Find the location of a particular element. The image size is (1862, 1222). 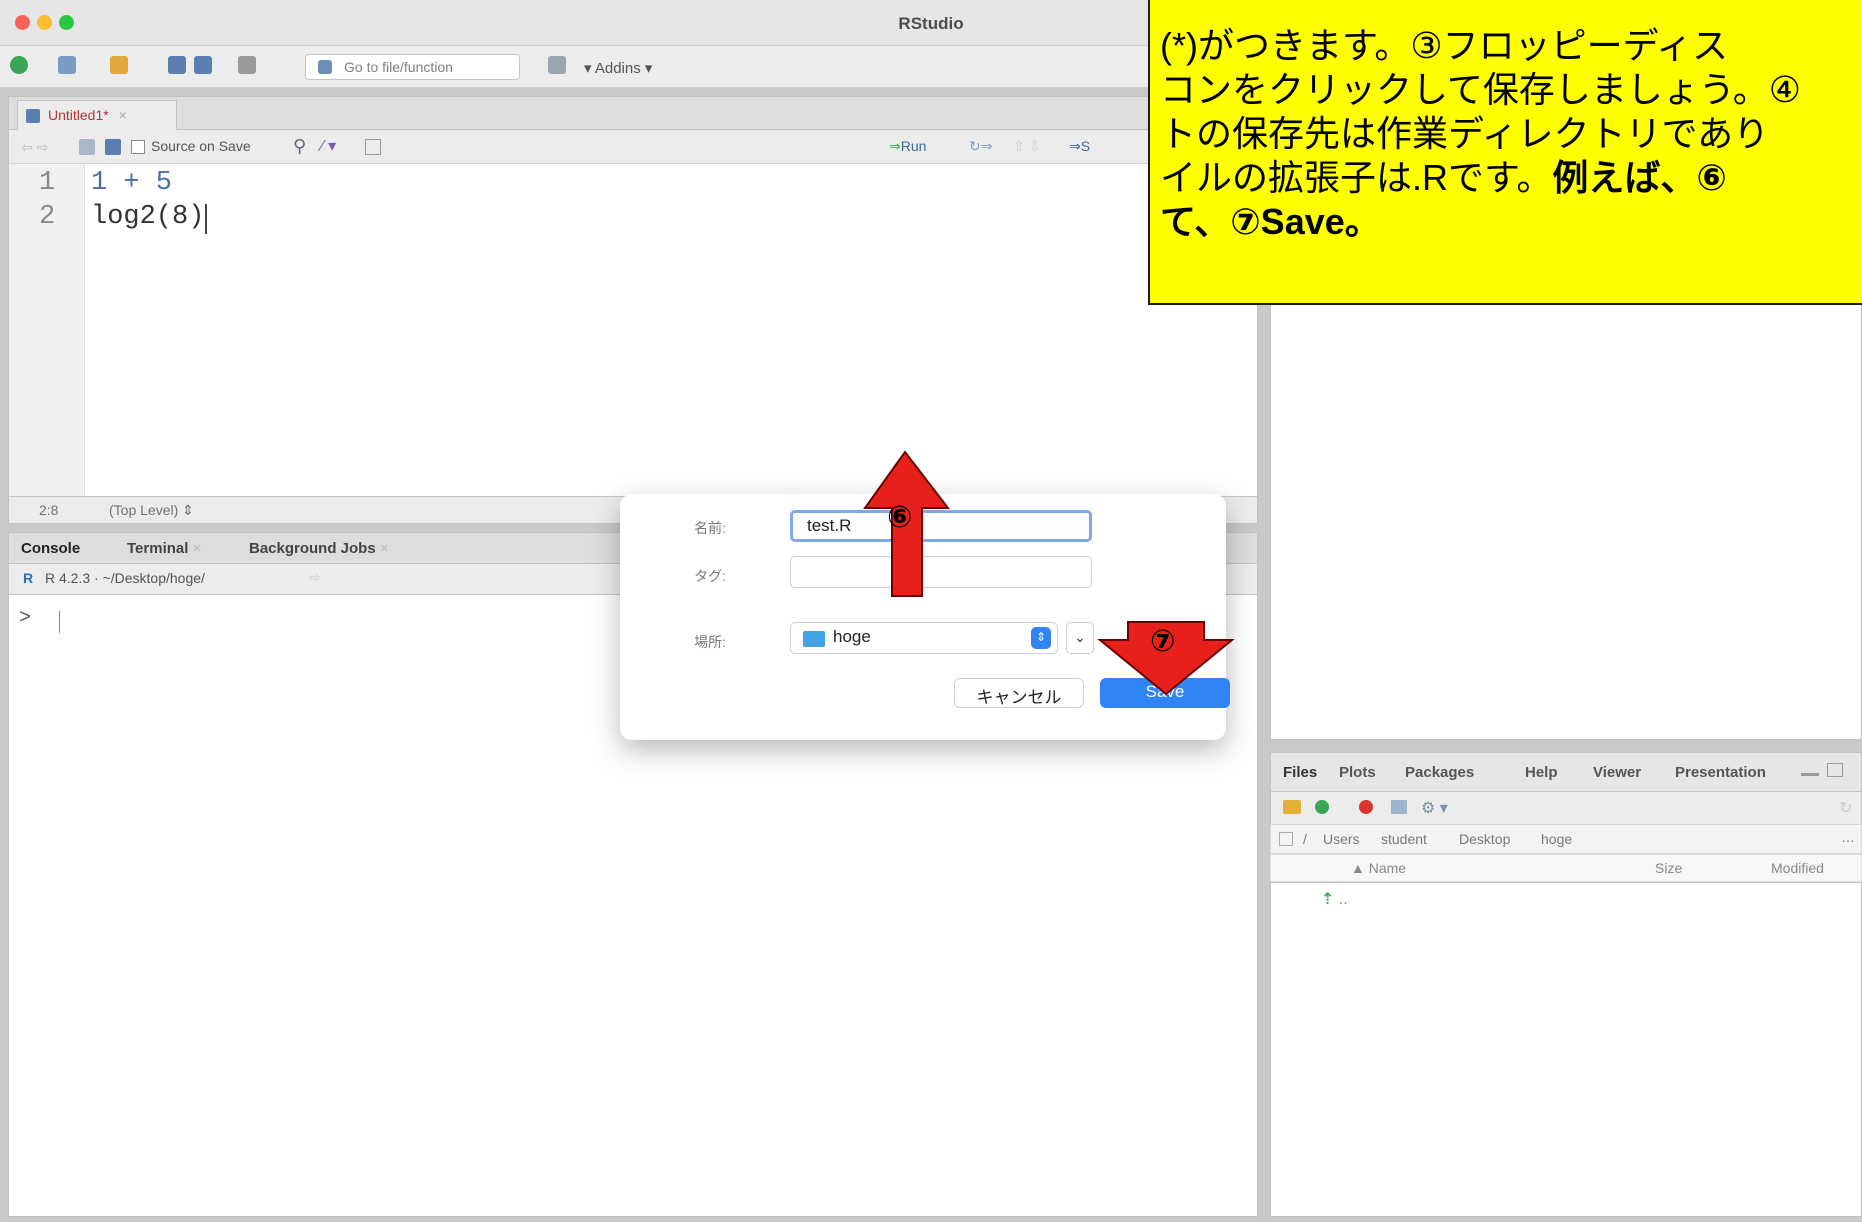

tab-untitled1: Untitled1* × is located at coordinates (97, 115).